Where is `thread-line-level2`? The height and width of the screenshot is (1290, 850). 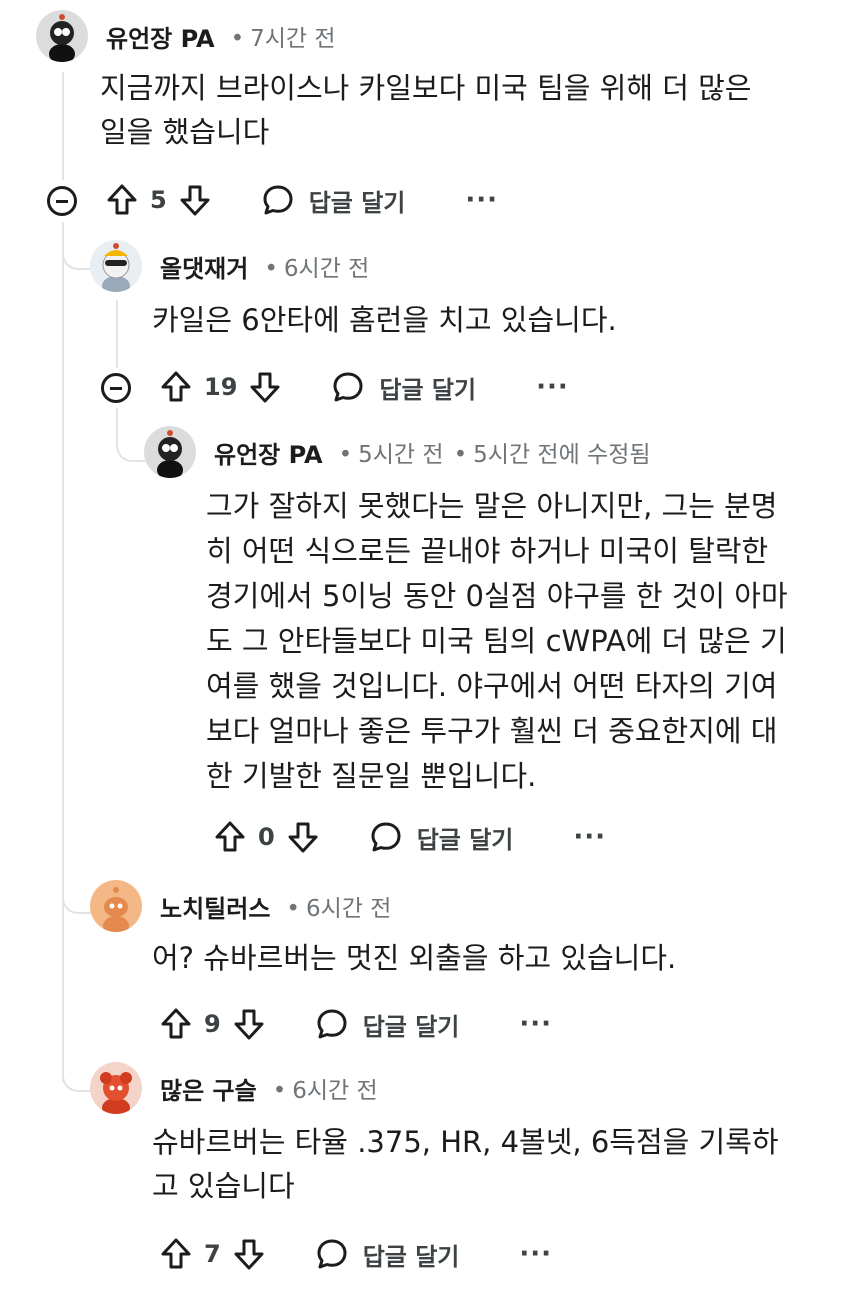
thread-line-level2 is located at coordinates (117, 334).